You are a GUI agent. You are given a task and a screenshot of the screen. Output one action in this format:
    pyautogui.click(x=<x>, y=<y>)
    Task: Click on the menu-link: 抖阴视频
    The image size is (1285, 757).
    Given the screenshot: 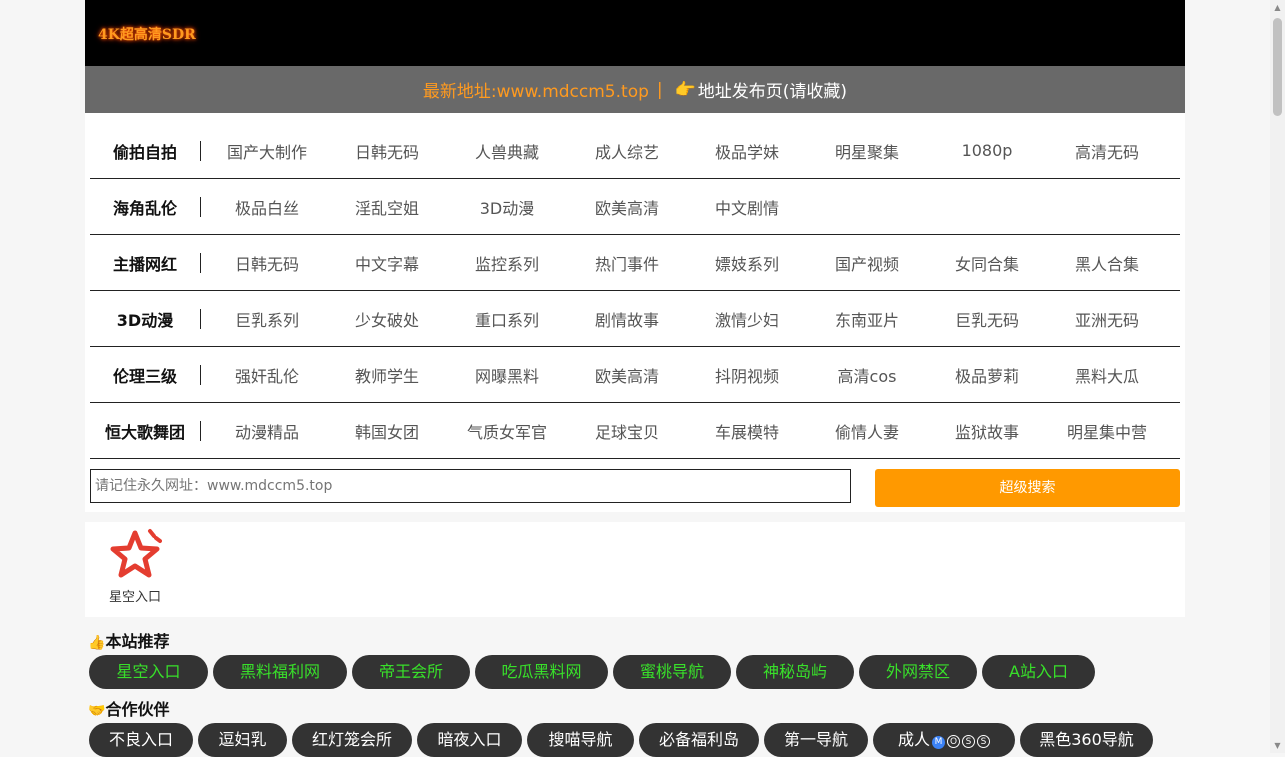 What is the action you would take?
    pyautogui.click(x=747, y=375)
    